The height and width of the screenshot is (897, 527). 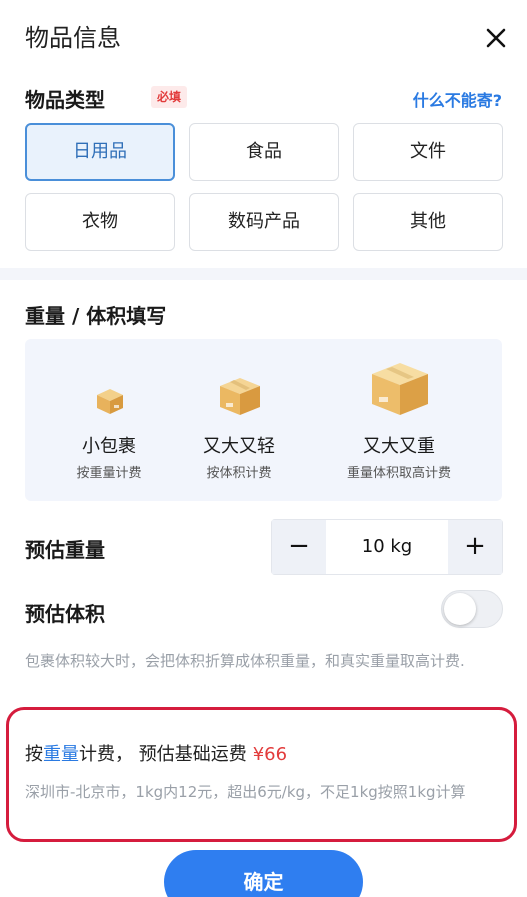 What do you see at coordinates (245, 661) in the screenshot?
I see `volume-note: 包裹体积较大时，会把体积折算成体积重量，和真实重量取高计费.` at bounding box center [245, 661].